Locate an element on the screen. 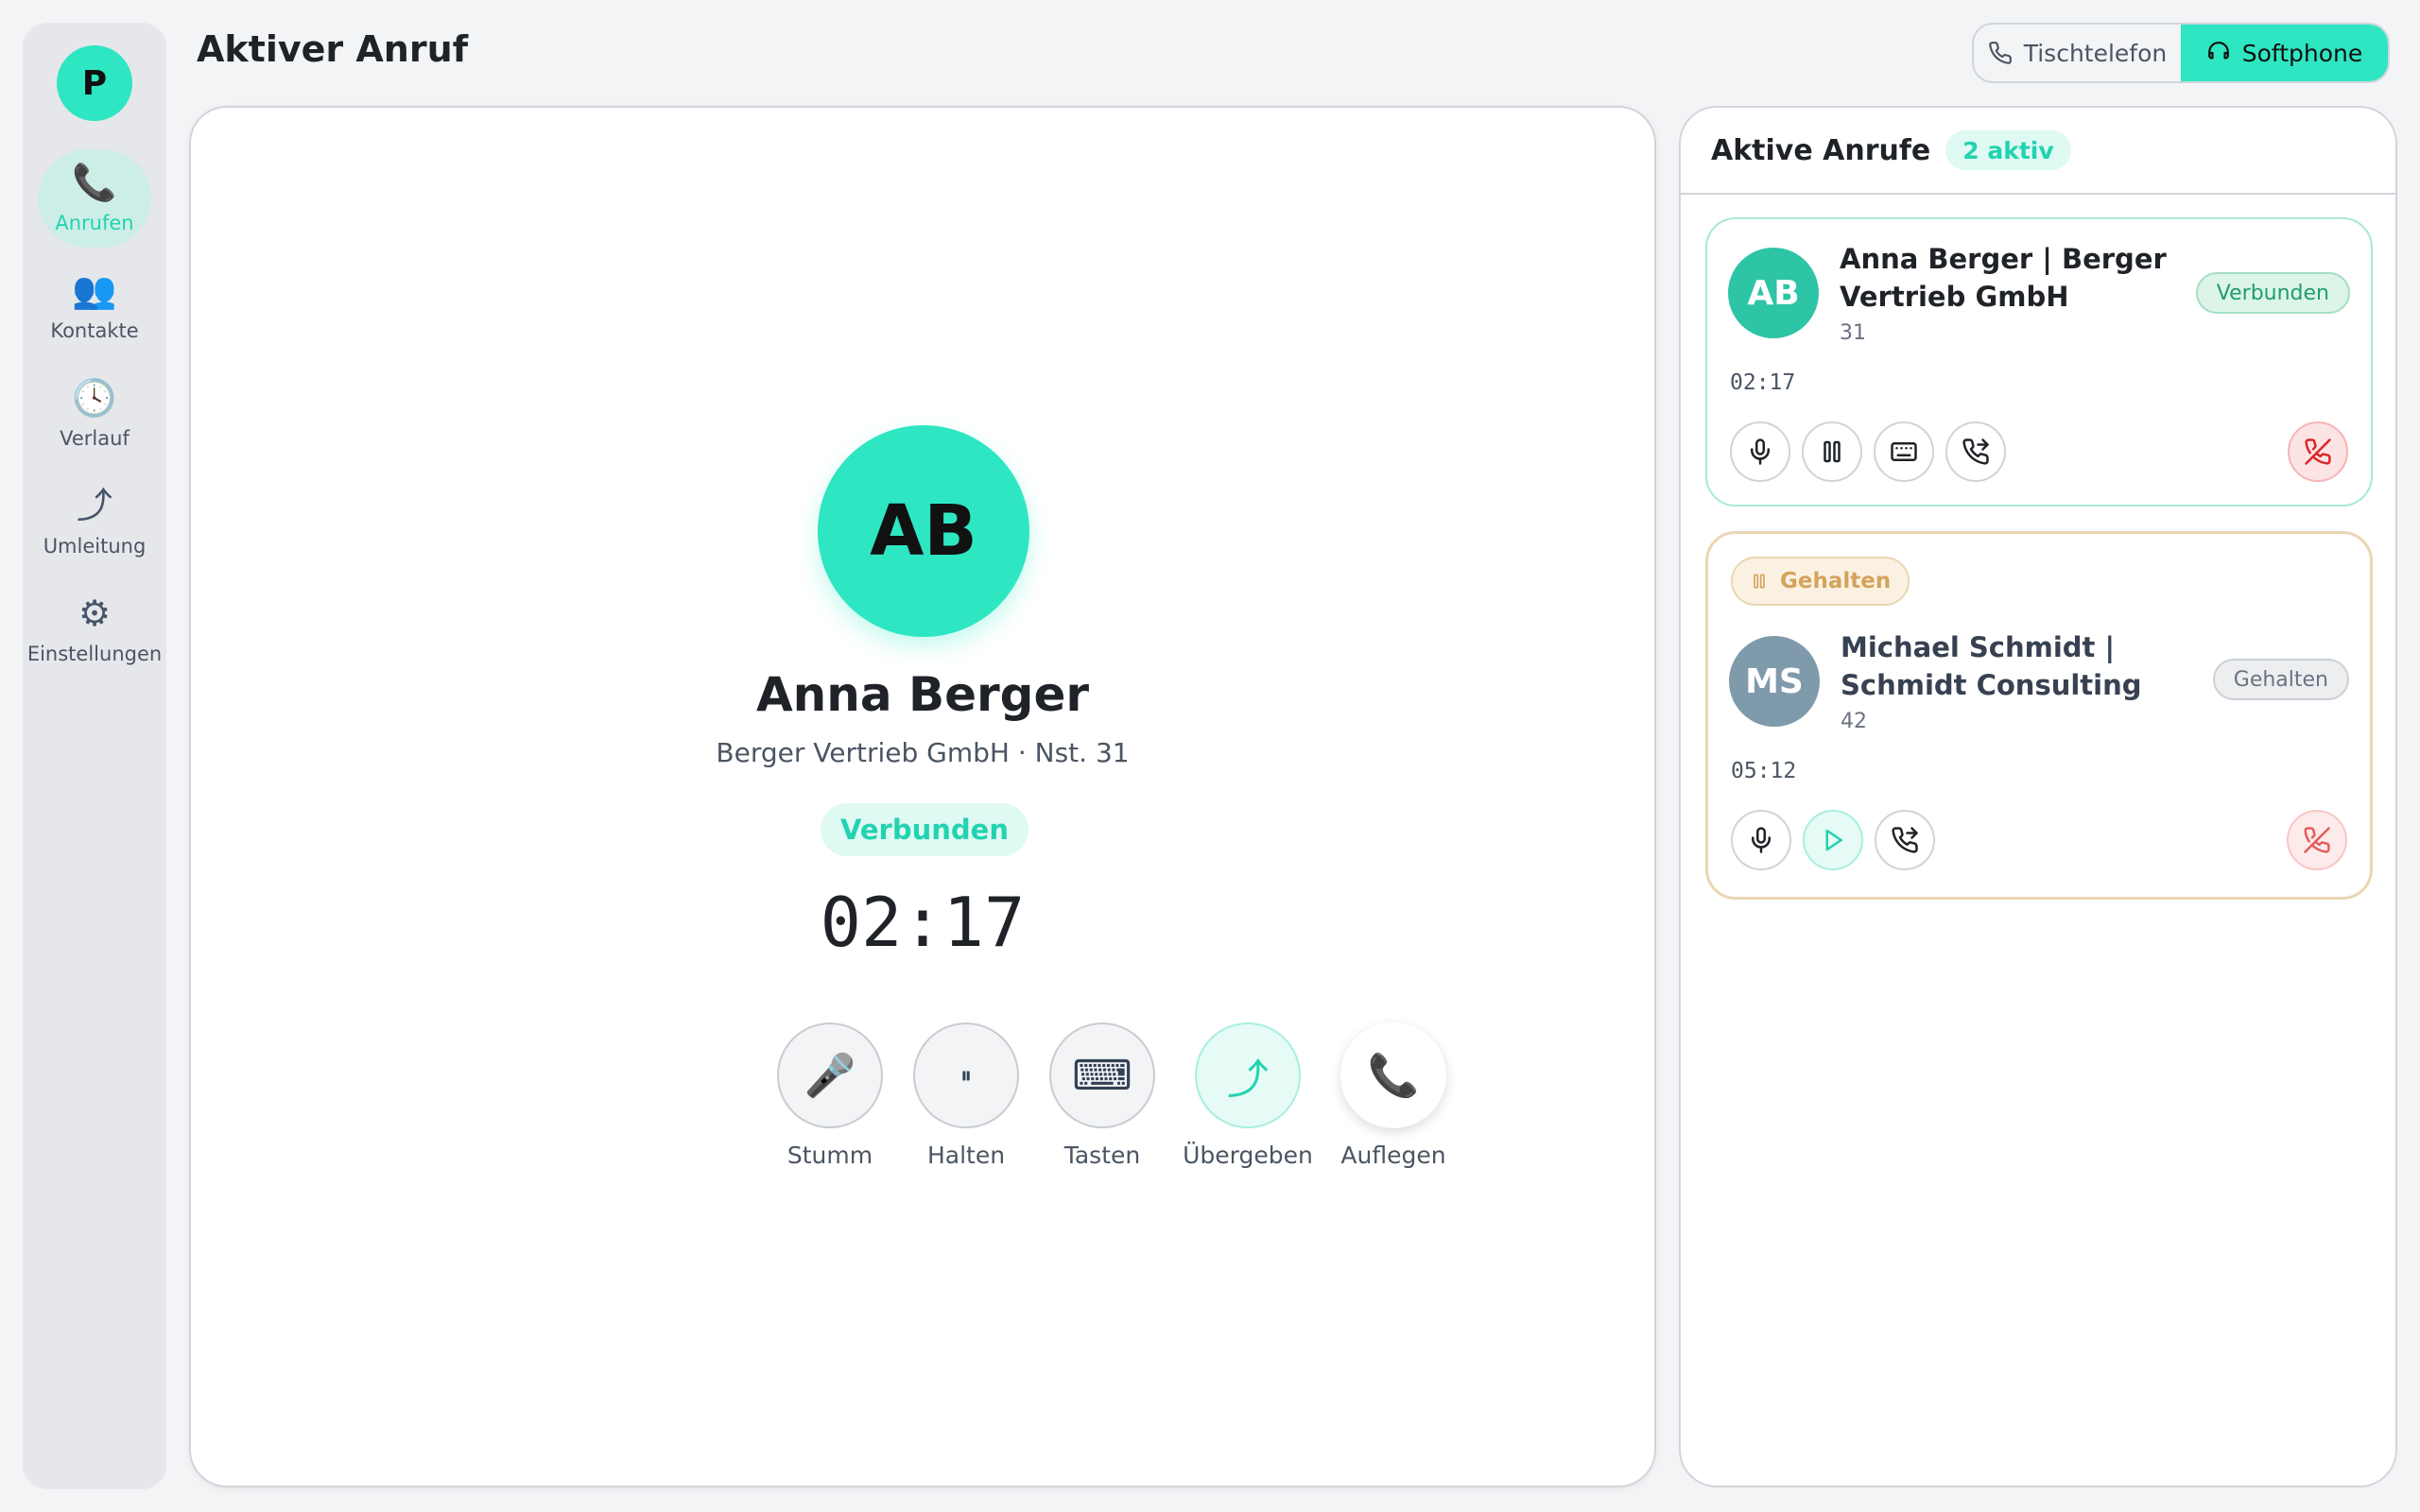  sidebar-item-label: Umleitung is located at coordinates (95, 546).